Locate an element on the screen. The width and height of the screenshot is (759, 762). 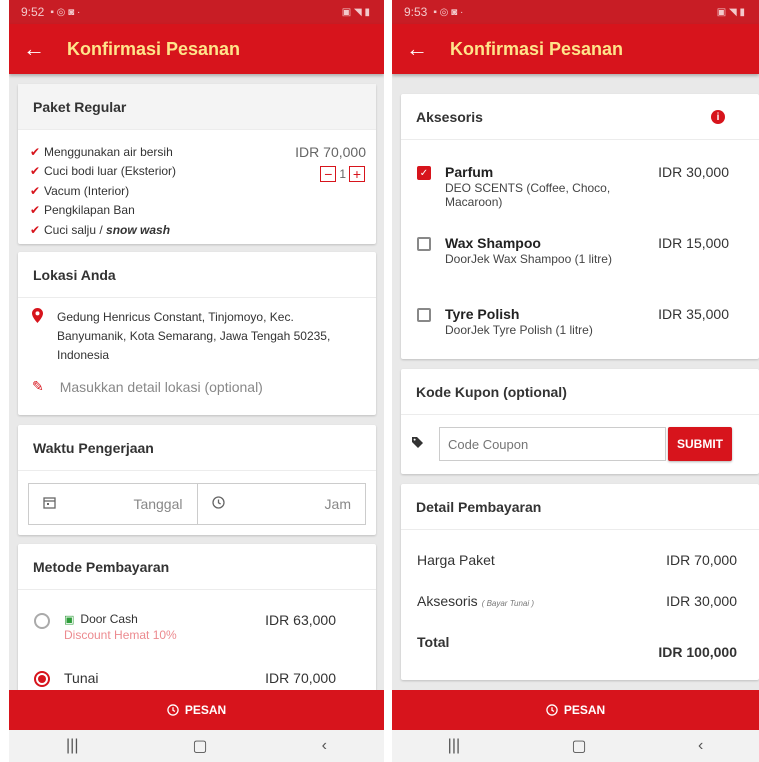
pay-cash-note: ( Bayar Tunai ) is located at coordinates (507, 603).